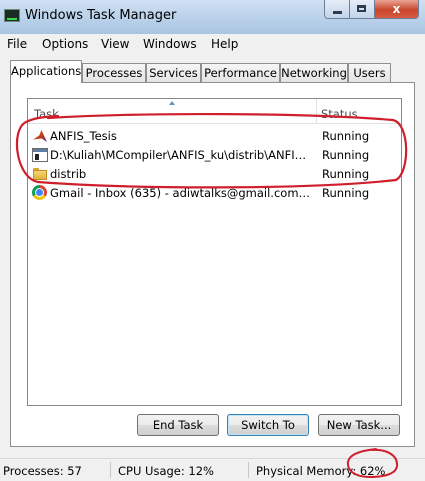  I want to click on column-header-task: Task, so click(46, 114).